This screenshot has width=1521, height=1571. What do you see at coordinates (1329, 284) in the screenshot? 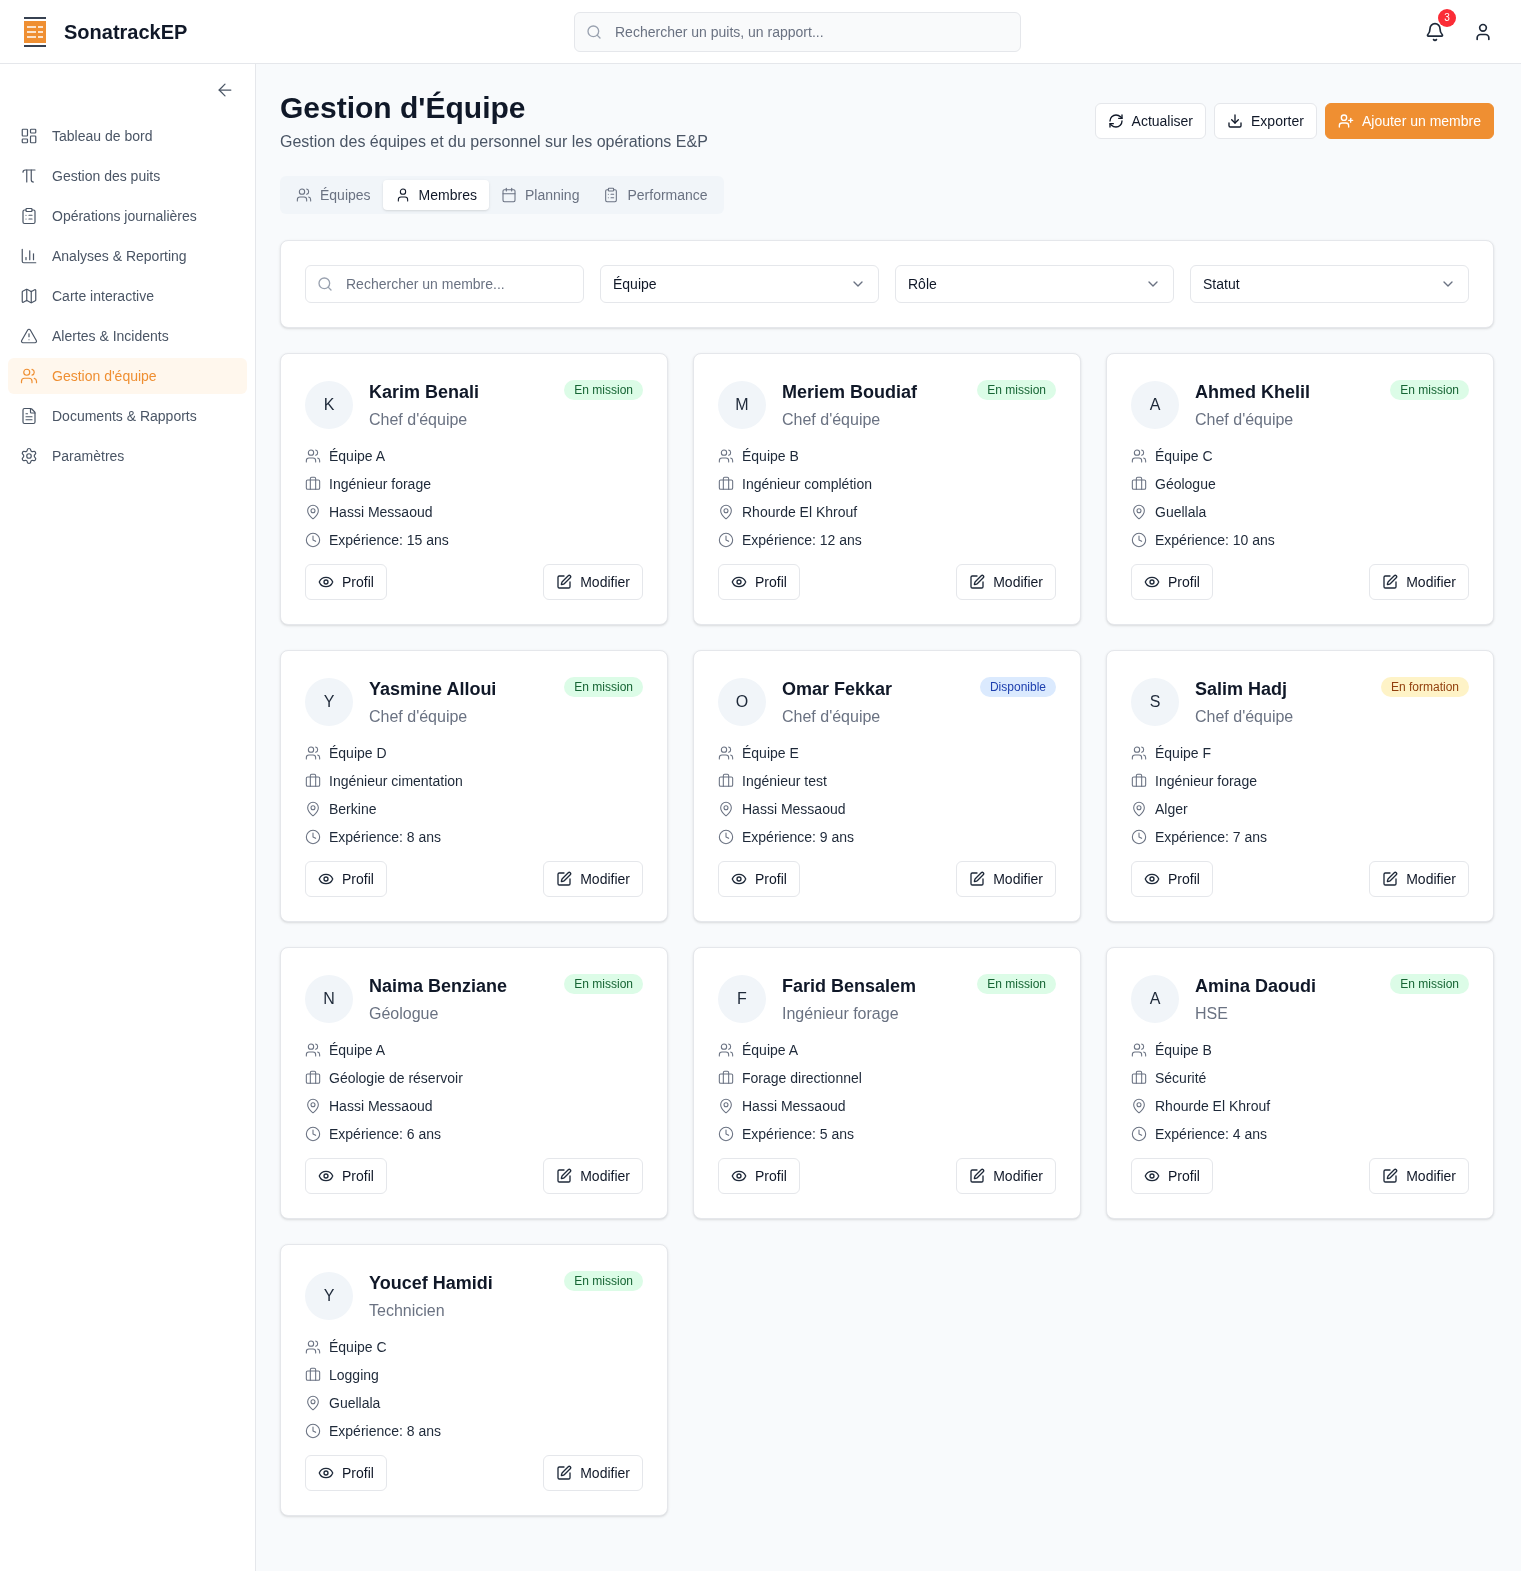
I see `filter-dropdown: Statut` at bounding box center [1329, 284].